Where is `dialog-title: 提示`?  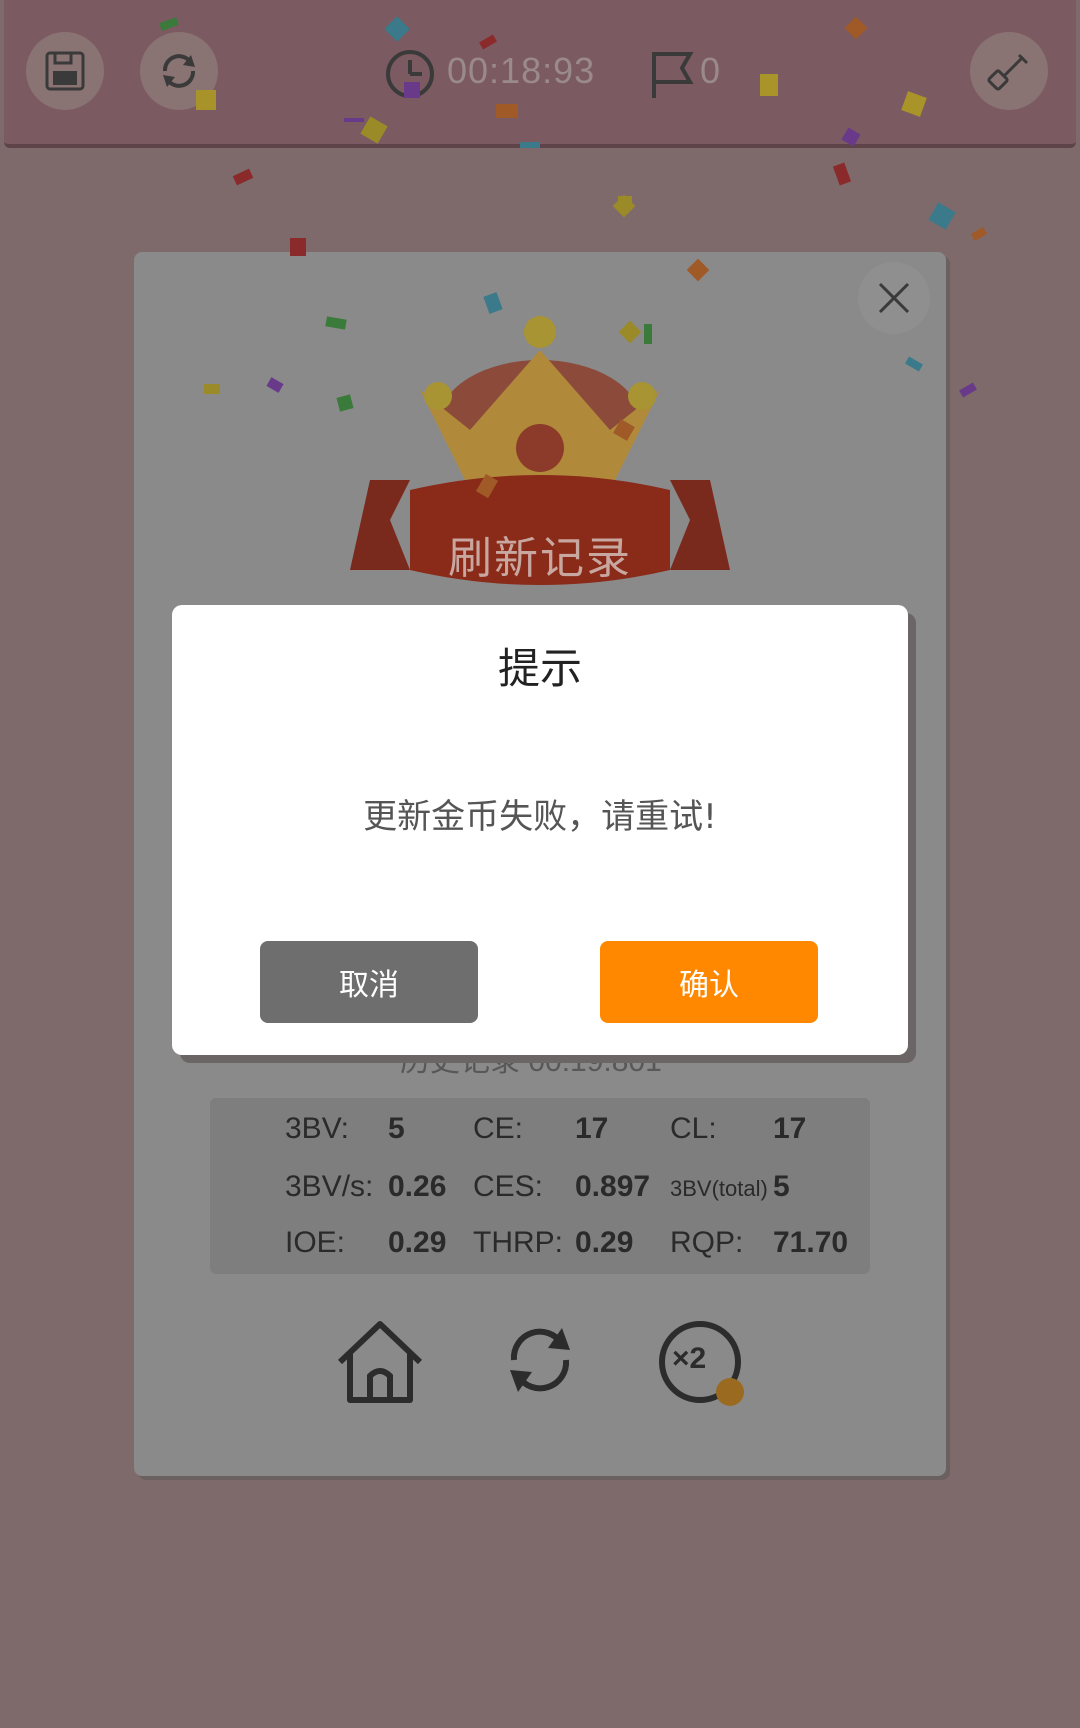 dialog-title: 提示 is located at coordinates (539, 668).